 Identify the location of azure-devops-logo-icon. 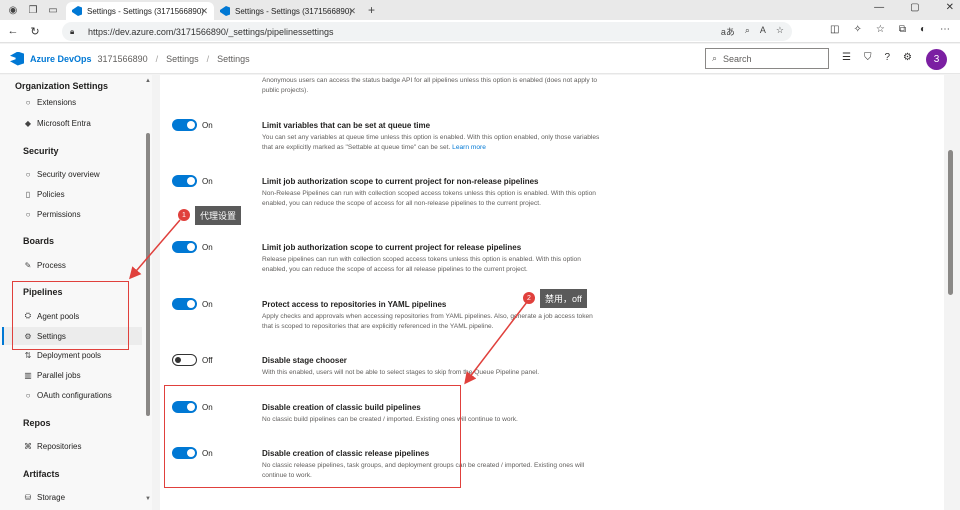
(17, 58).